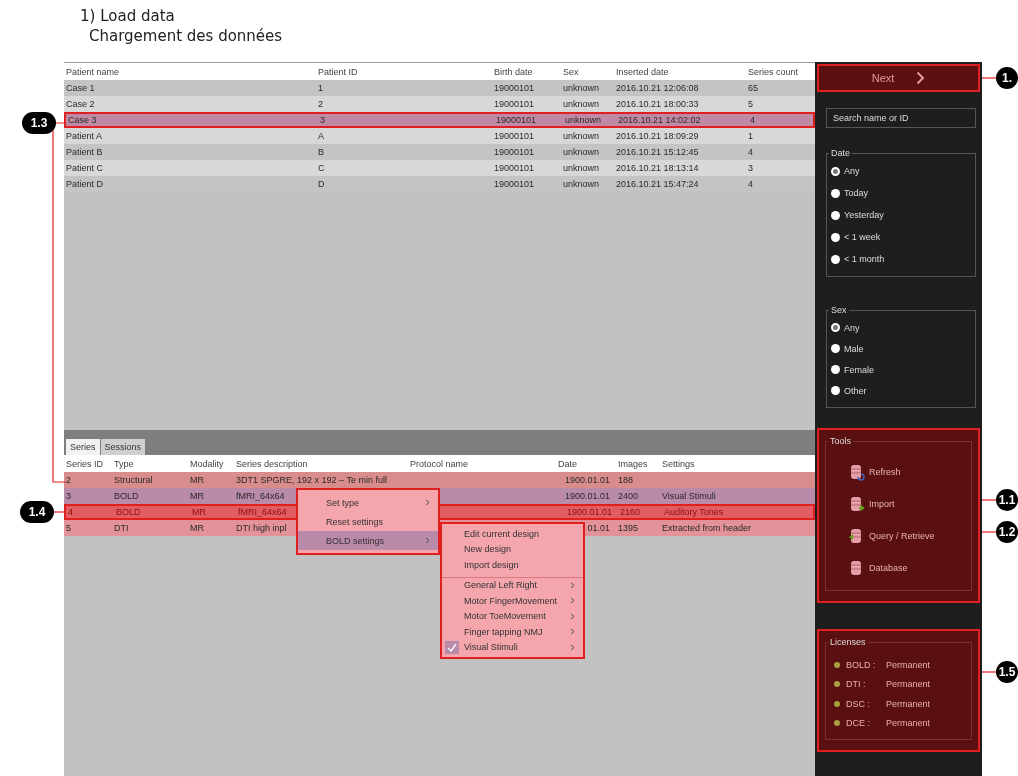 Image resolution: width=1018 pixels, height=776 pixels. Describe the element at coordinates (321, 152) in the screenshot. I see `table-cell-text: B` at that location.